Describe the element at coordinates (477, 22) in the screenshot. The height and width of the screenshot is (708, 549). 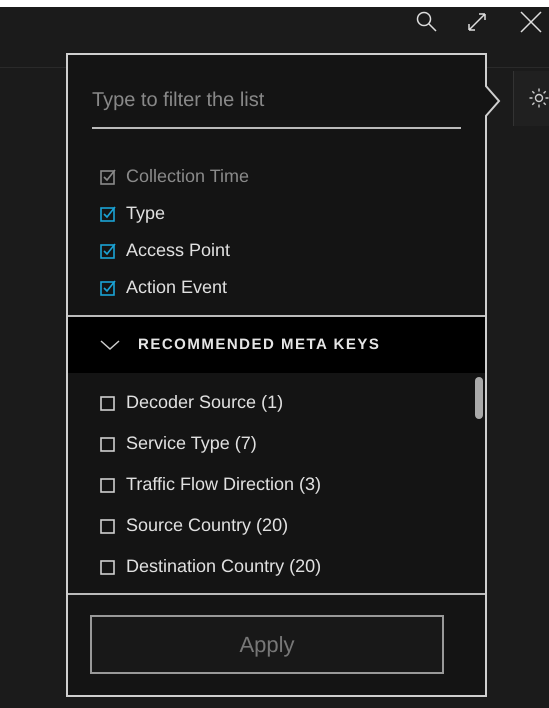
I see `expand-icon` at that location.